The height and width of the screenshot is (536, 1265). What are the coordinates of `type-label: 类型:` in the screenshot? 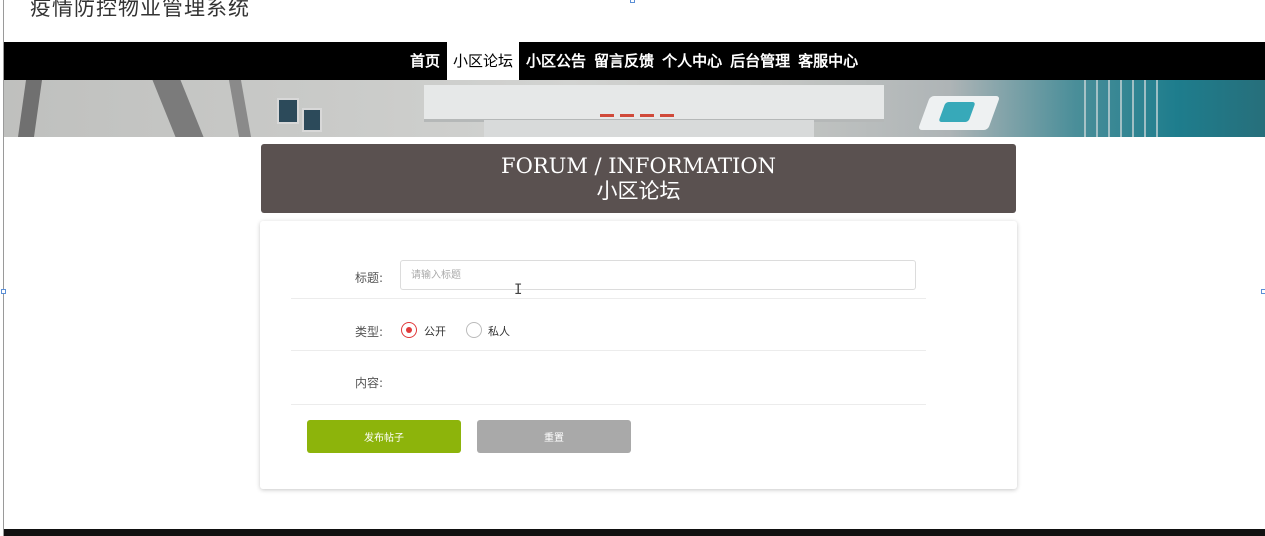 It's located at (369, 332).